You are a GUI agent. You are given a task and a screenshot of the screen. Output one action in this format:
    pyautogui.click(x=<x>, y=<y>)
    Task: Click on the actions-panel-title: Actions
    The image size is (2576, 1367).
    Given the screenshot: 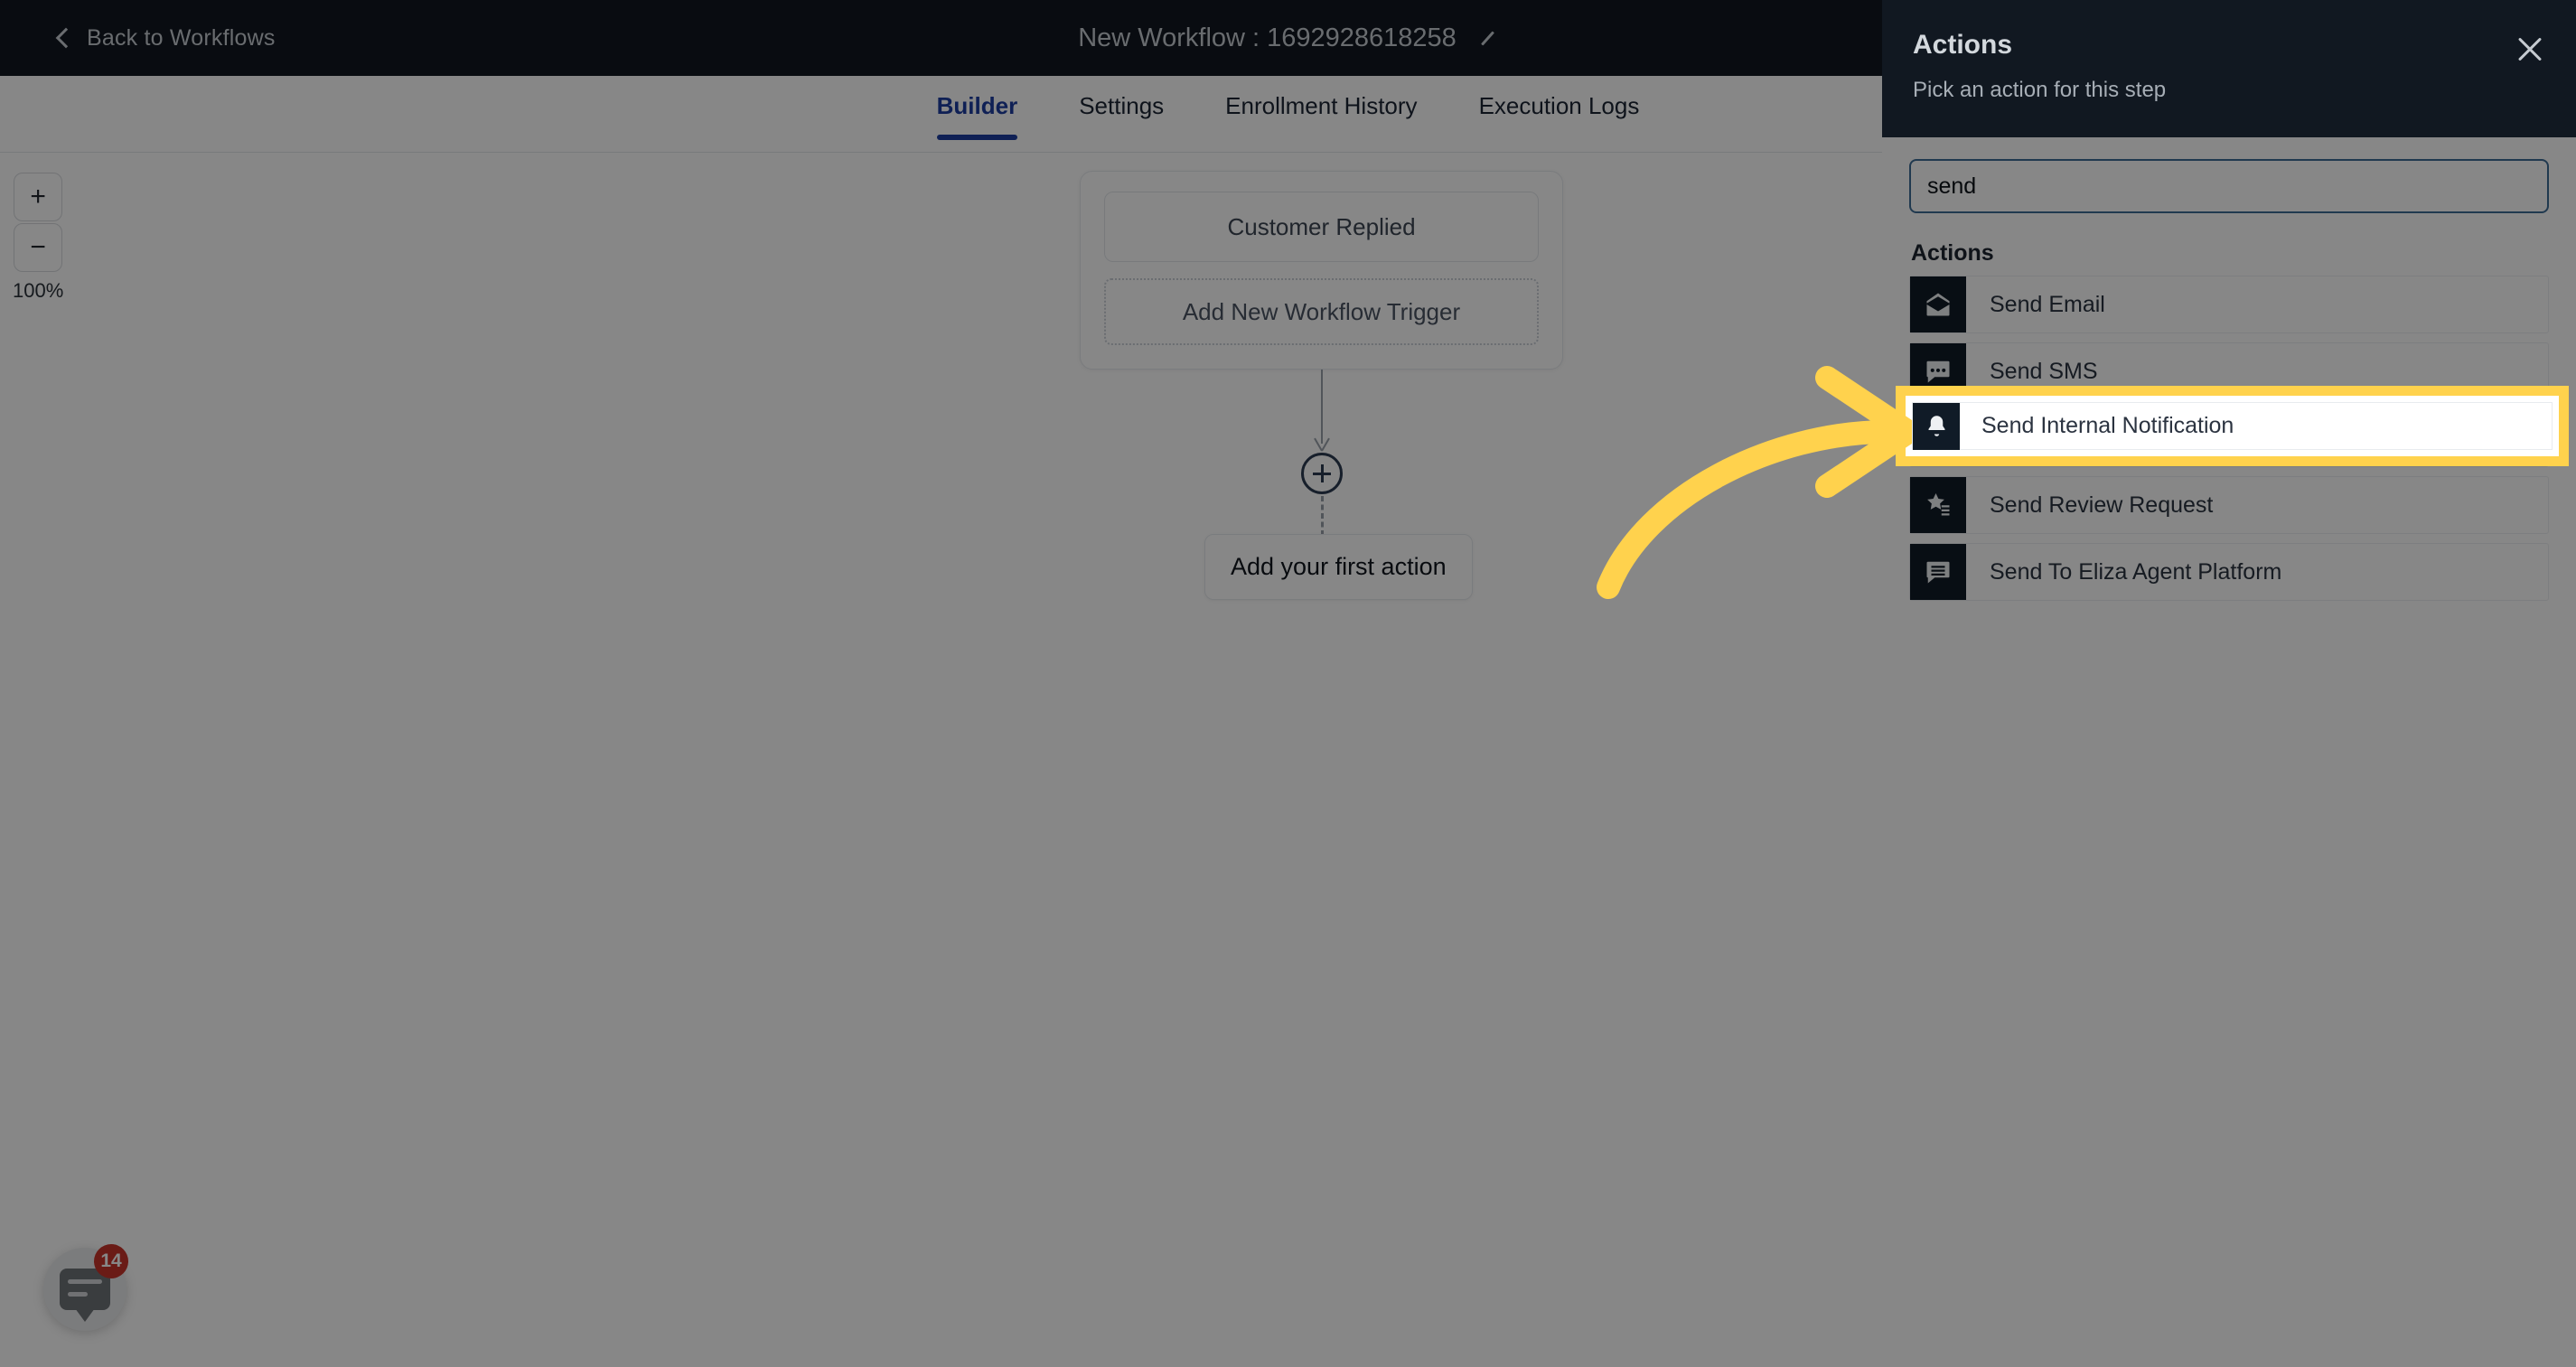 What is the action you would take?
    pyautogui.click(x=1963, y=45)
    